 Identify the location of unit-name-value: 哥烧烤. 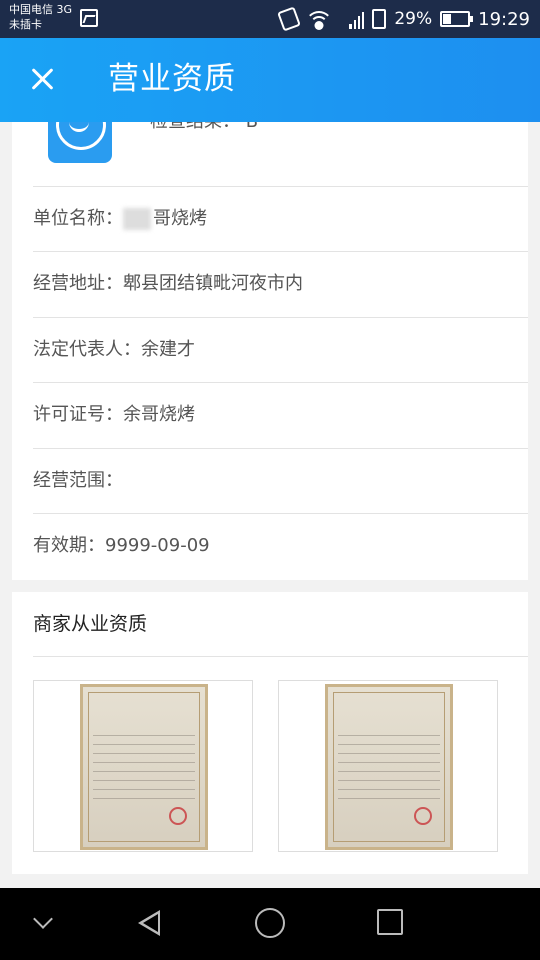
(180, 218).